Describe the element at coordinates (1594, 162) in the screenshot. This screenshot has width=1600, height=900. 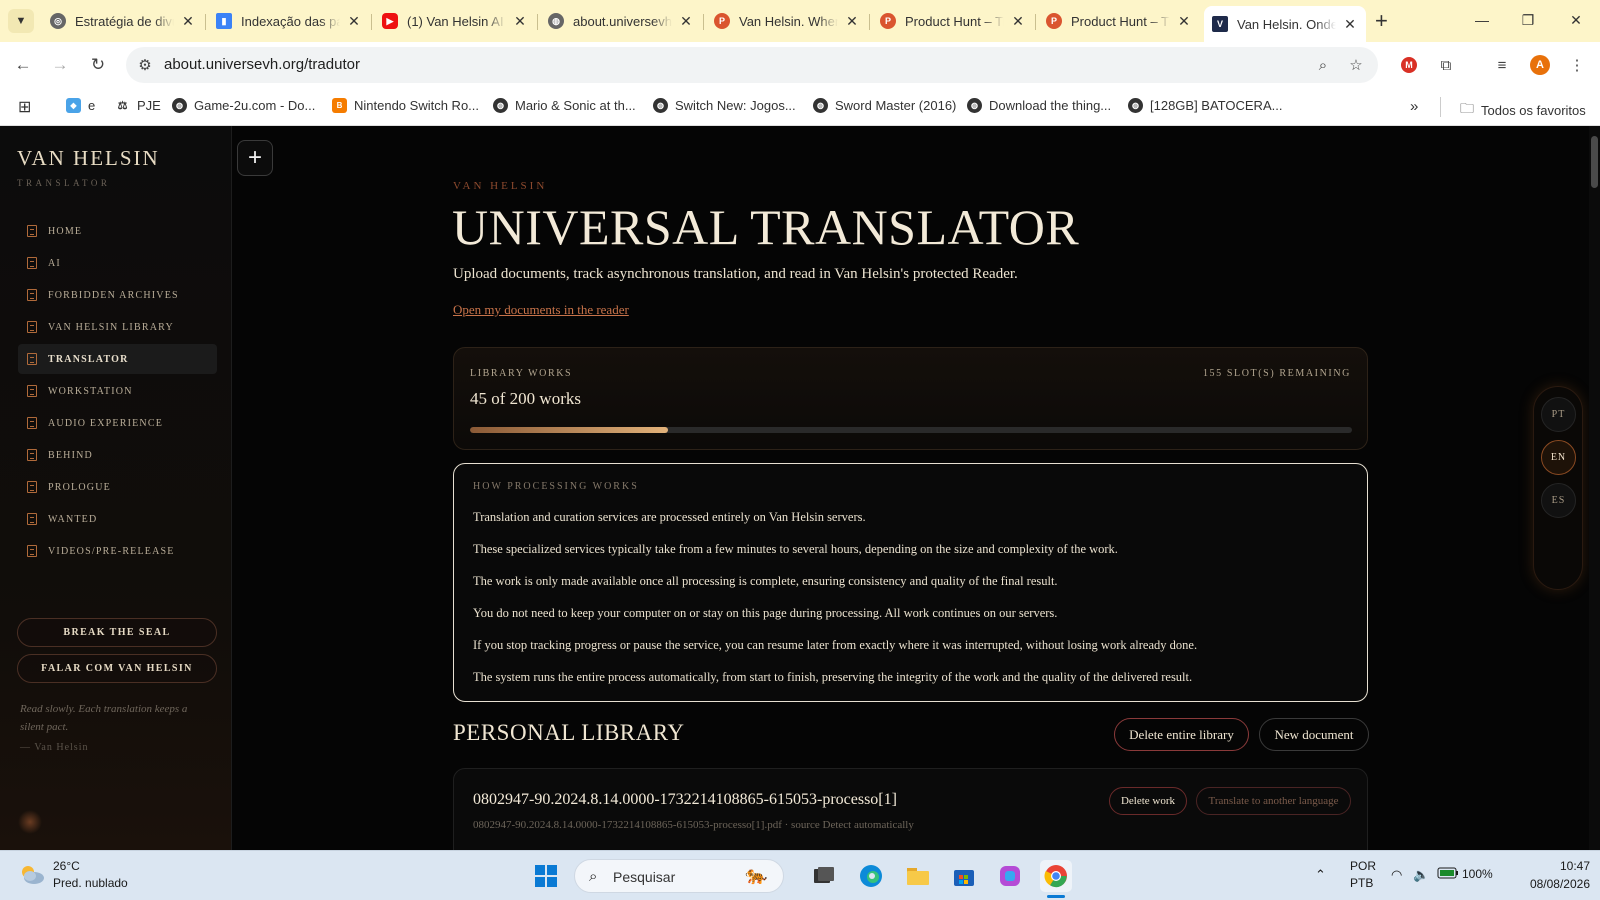
I see `scrollbar-thumb` at that location.